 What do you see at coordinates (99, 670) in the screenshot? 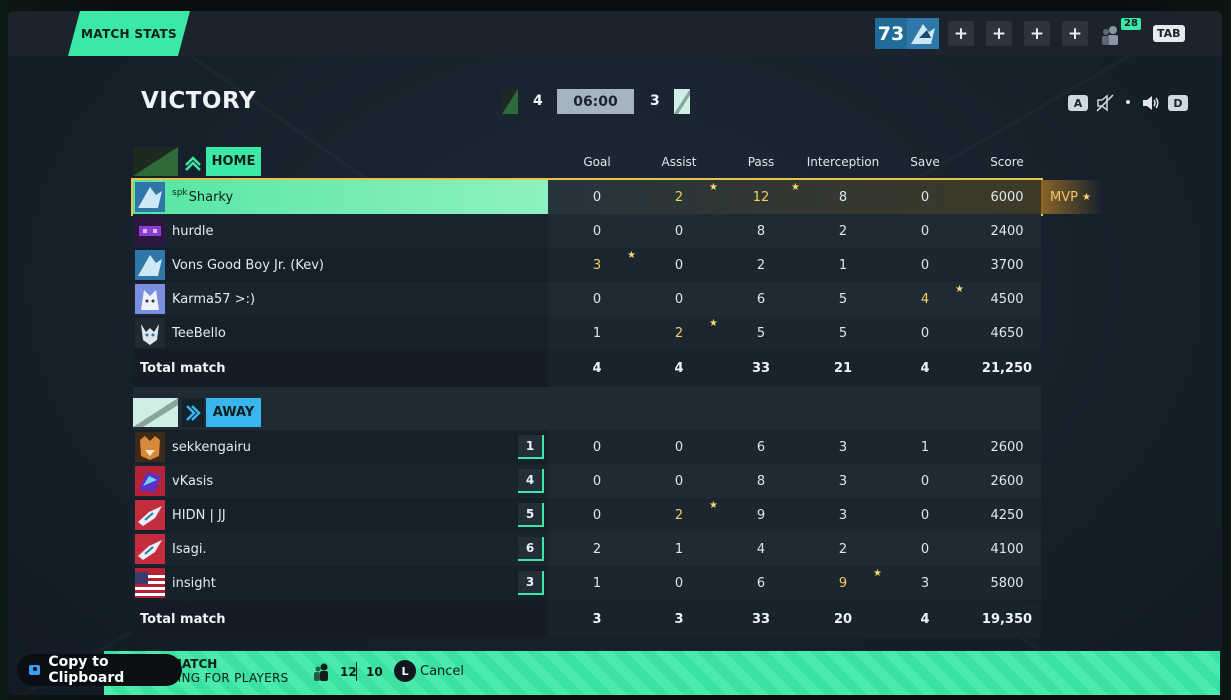
I see `copy-to-clipboard-button: Copy to Clipboard` at bounding box center [99, 670].